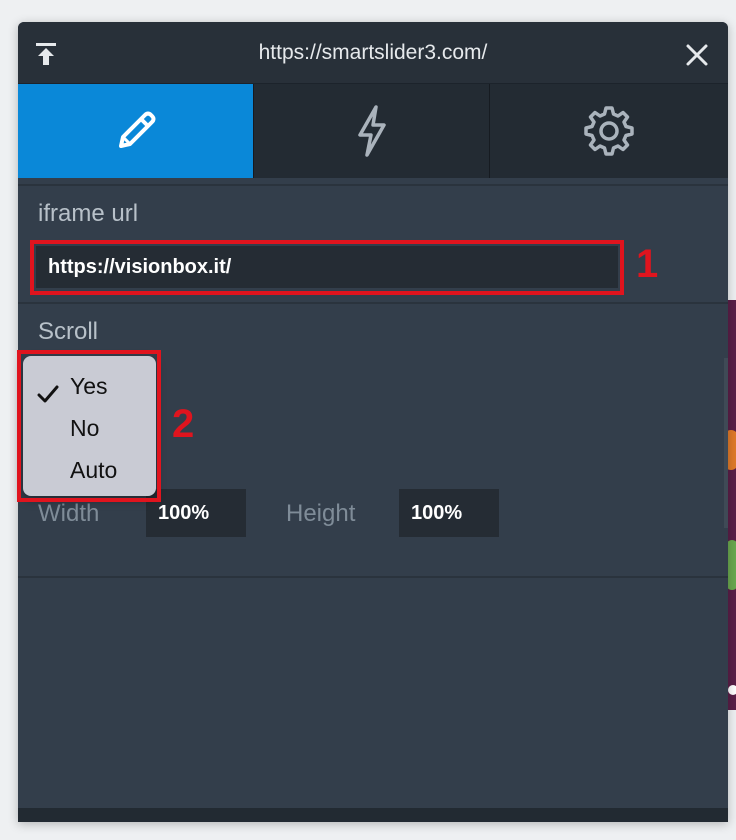 This screenshot has width=736, height=840. What do you see at coordinates (647, 264) in the screenshot?
I see `annotation-number-1: 1` at bounding box center [647, 264].